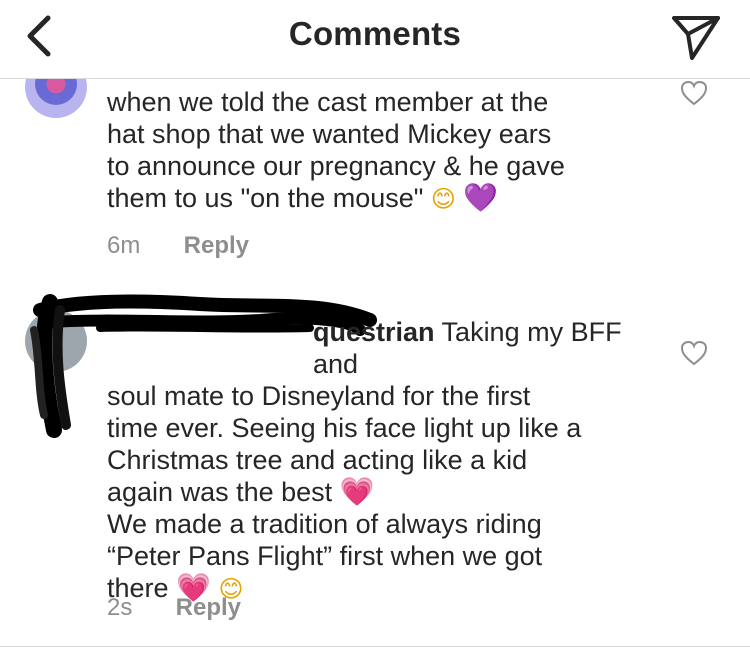  I want to click on comment-line-with-emoji: them to us "on the mouse" 😊 💜, so click(387, 198).